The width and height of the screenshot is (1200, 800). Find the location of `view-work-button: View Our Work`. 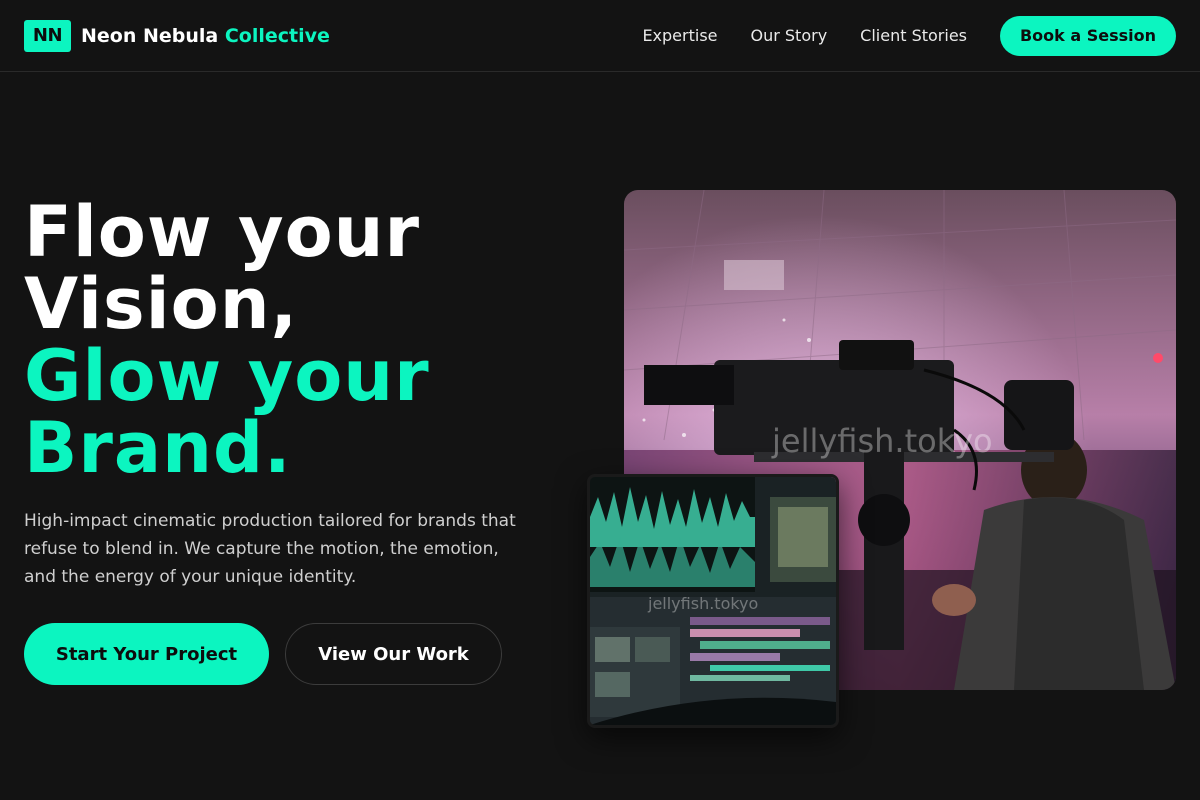

view-work-button: View Our Work is located at coordinates (393, 654).